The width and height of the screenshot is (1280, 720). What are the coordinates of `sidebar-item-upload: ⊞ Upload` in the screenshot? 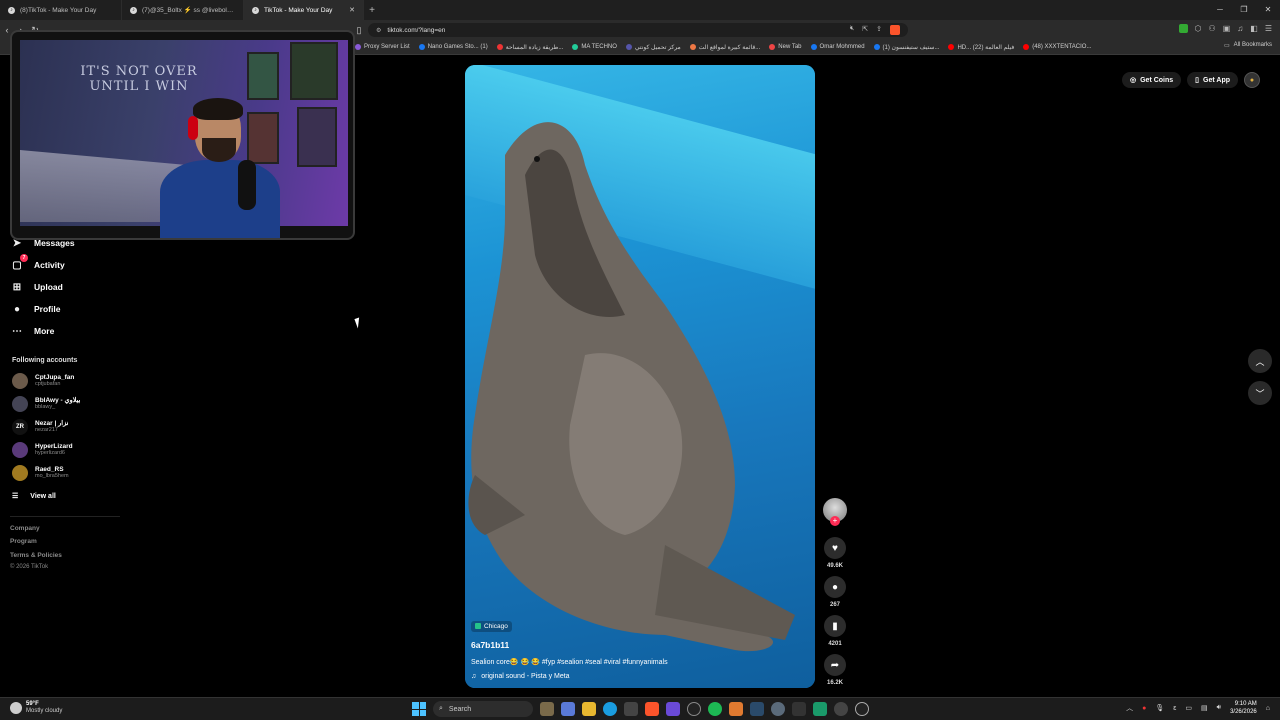 It's located at (36, 287).